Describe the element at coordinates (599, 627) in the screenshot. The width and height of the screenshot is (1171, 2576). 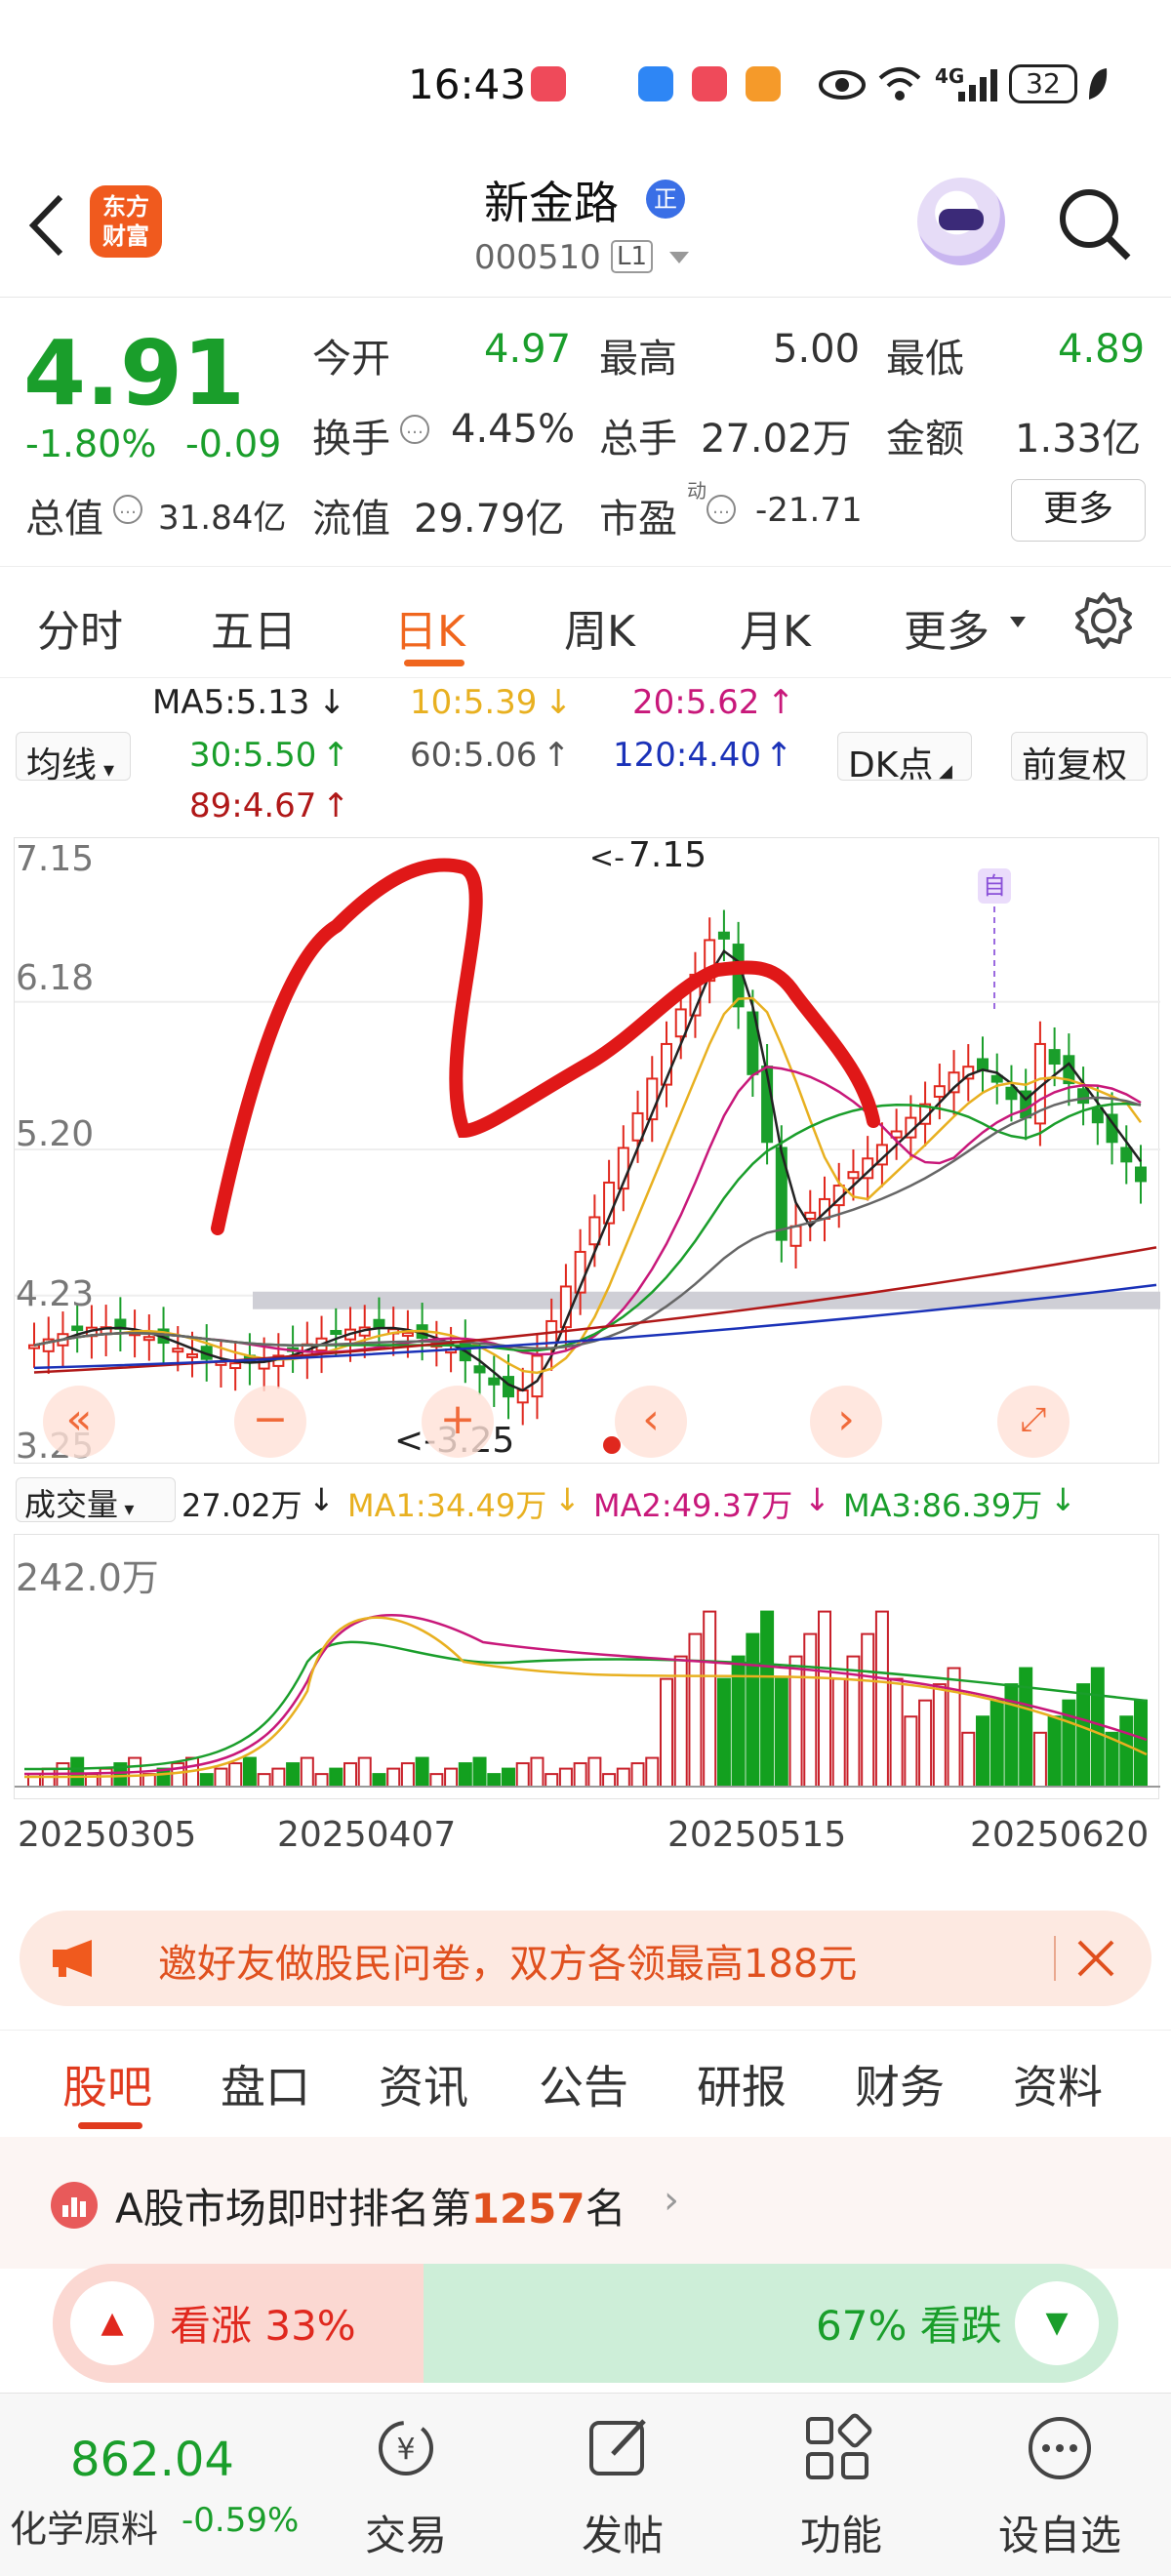
I see `tab-weekly-k: 周K` at that location.